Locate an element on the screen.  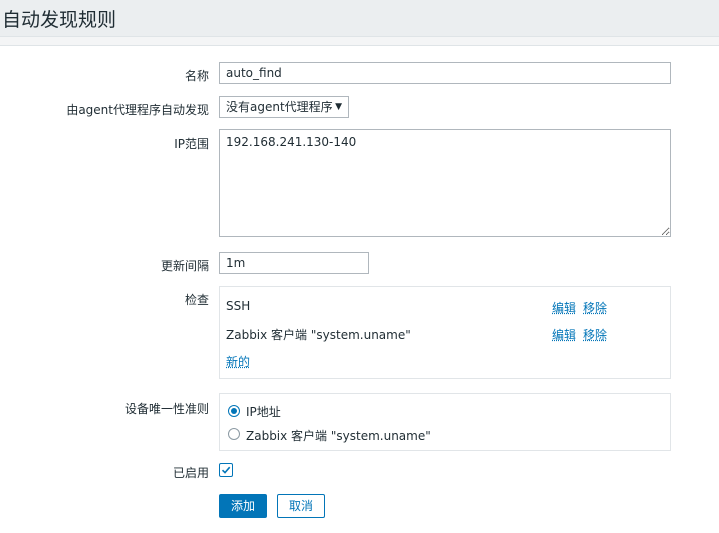
check-item-ssh: SSH is located at coordinates (238, 306).